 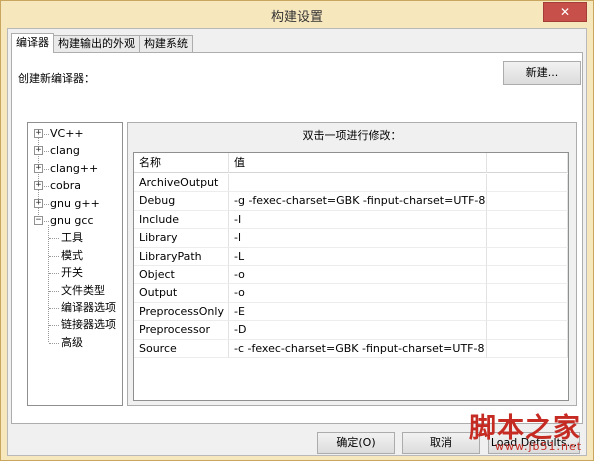 What do you see at coordinates (539, 446) in the screenshot?
I see `watermark-url: www.jb51.net` at bounding box center [539, 446].